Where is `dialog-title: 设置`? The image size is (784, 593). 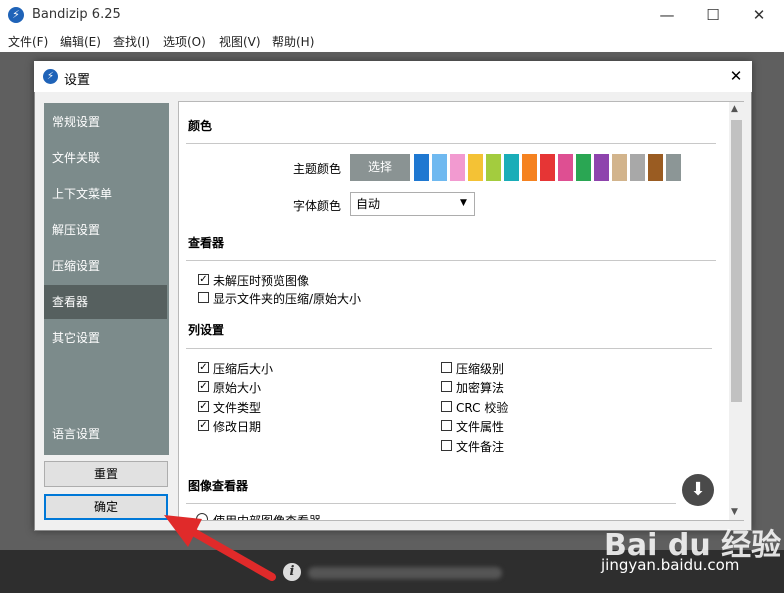
dialog-title: 设置 is located at coordinates (77, 80).